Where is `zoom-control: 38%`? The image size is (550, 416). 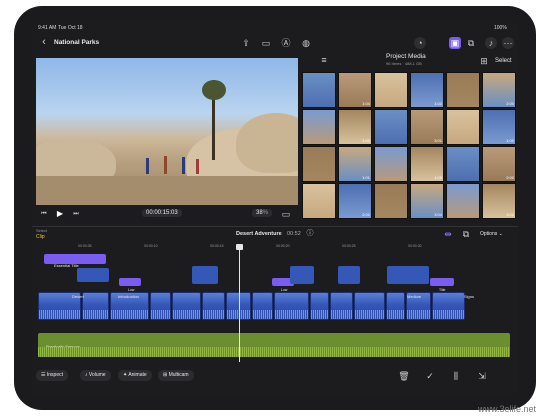
zoom-control: 38% is located at coordinates (262, 213).